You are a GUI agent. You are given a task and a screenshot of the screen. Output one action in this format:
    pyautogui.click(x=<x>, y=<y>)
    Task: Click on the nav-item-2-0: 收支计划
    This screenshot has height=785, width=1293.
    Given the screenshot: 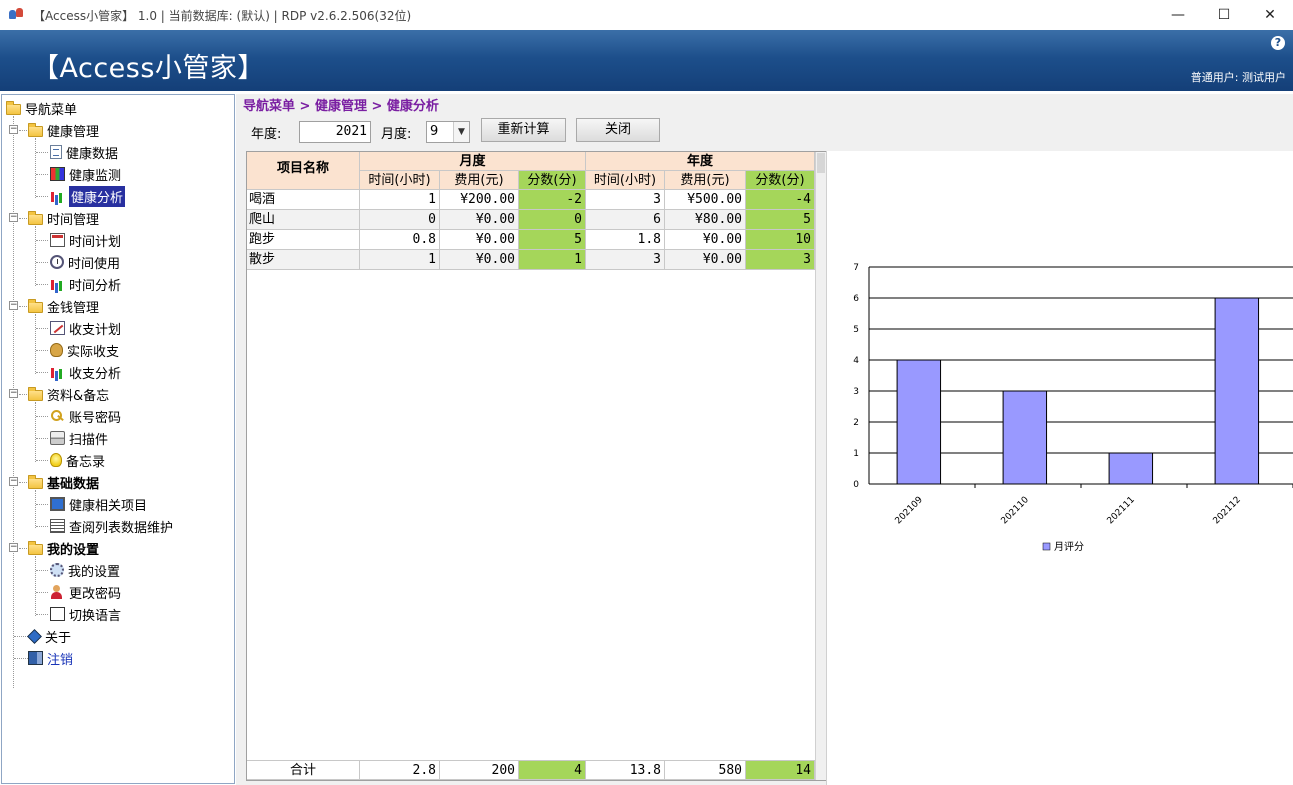 What is the action you would take?
    pyautogui.click(x=85, y=328)
    